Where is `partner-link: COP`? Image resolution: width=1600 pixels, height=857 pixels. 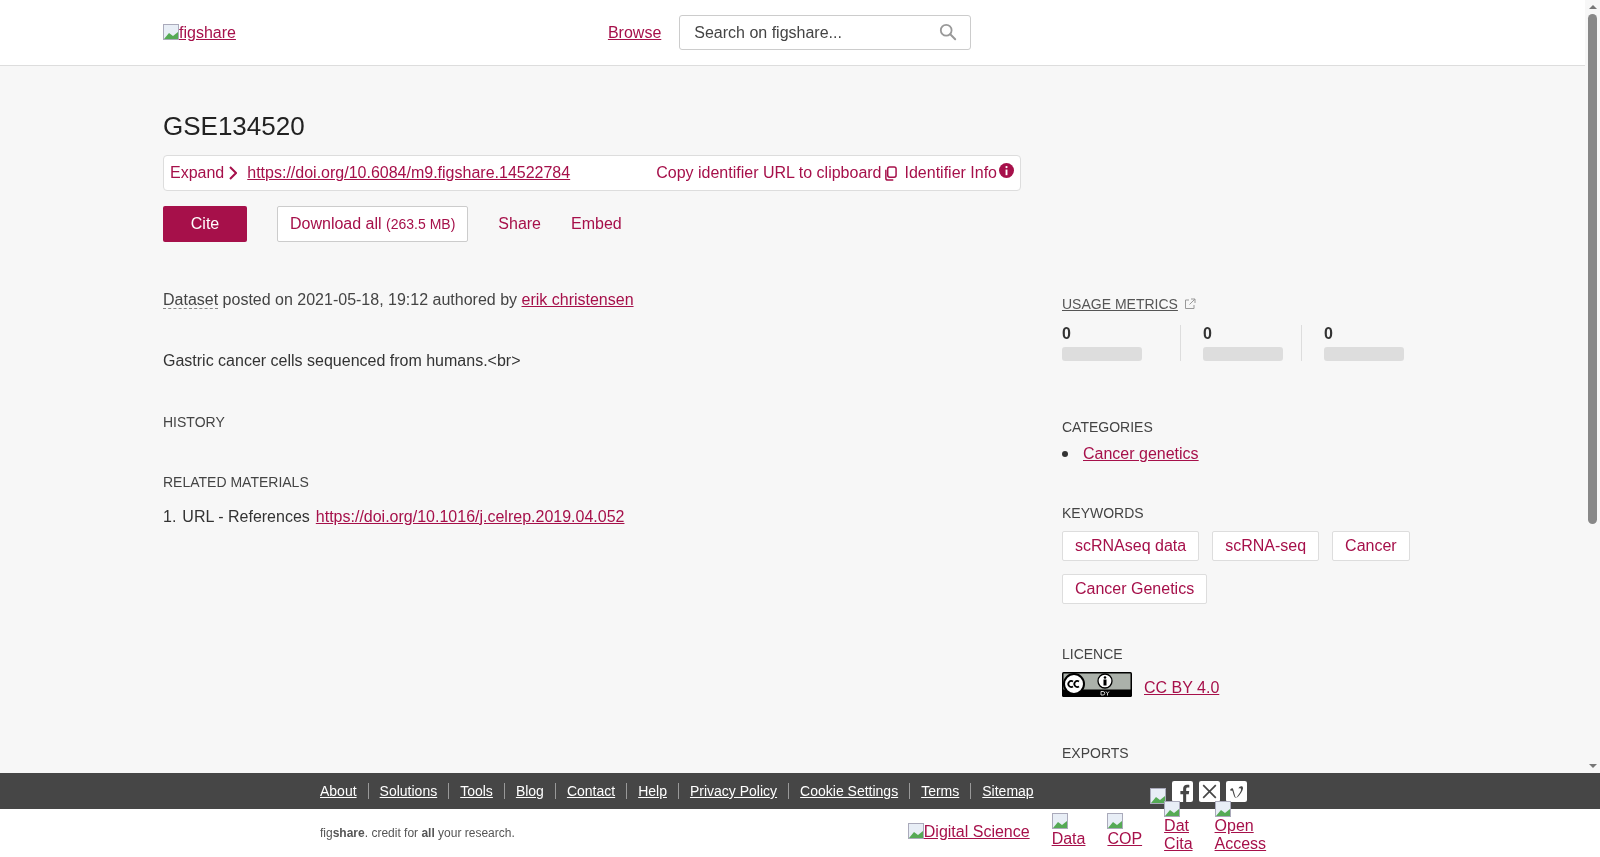 partner-link: COP is located at coordinates (1125, 831).